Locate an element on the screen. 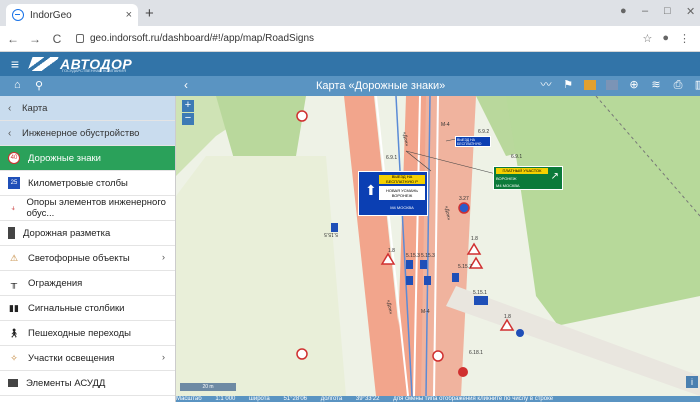  sign-text-line1: ВОРОНЕЖ is located at coordinates (506, 178).